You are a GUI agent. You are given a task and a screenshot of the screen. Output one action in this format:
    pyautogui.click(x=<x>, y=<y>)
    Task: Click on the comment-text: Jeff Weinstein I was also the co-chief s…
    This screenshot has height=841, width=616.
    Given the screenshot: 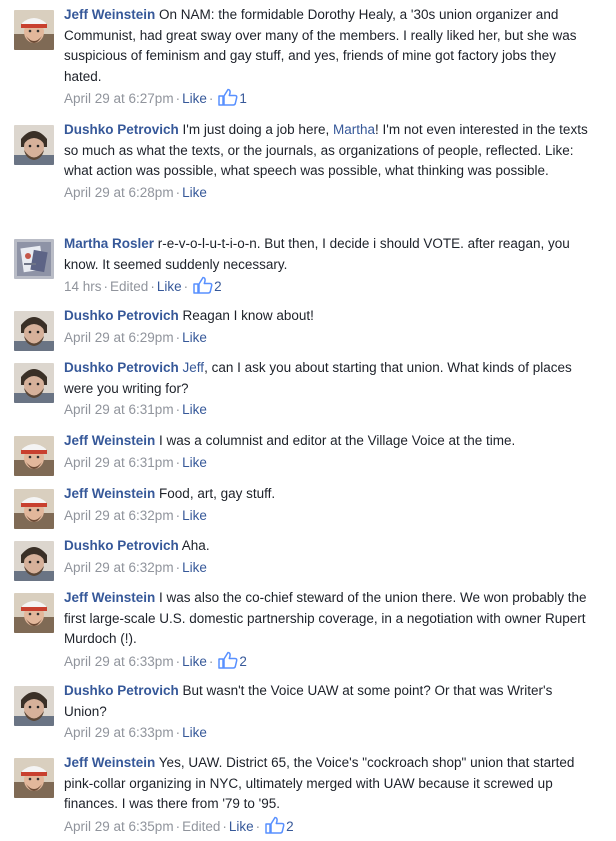 What is the action you would take?
    pyautogui.click(x=330, y=619)
    